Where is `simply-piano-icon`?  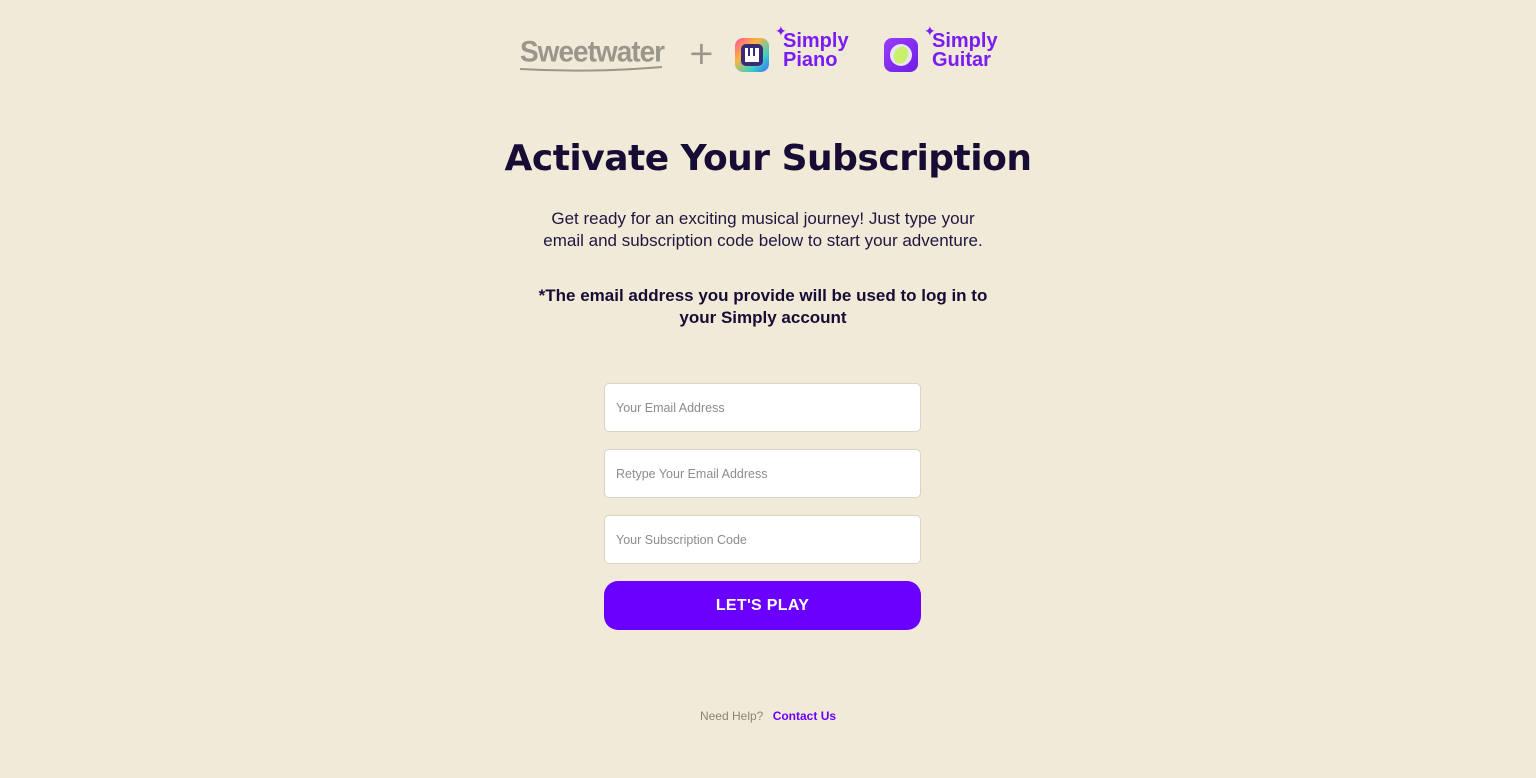 simply-piano-icon is located at coordinates (752, 55).